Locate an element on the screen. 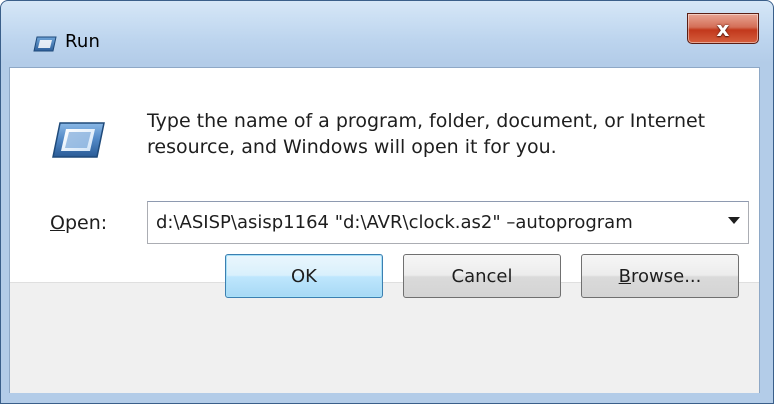  cancel-button-label: Cancel is located at coordinates (482, 276).